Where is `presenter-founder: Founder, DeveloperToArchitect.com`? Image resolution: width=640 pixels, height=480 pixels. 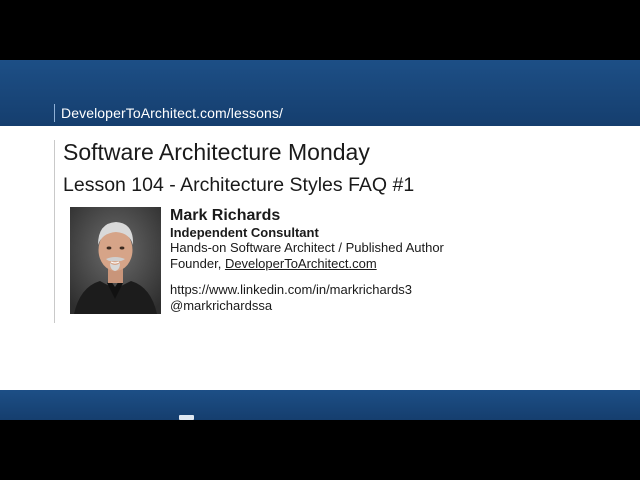
presenter-founder: Founder, DeveloperToArchitect.com is located at coordinates (307, 264).